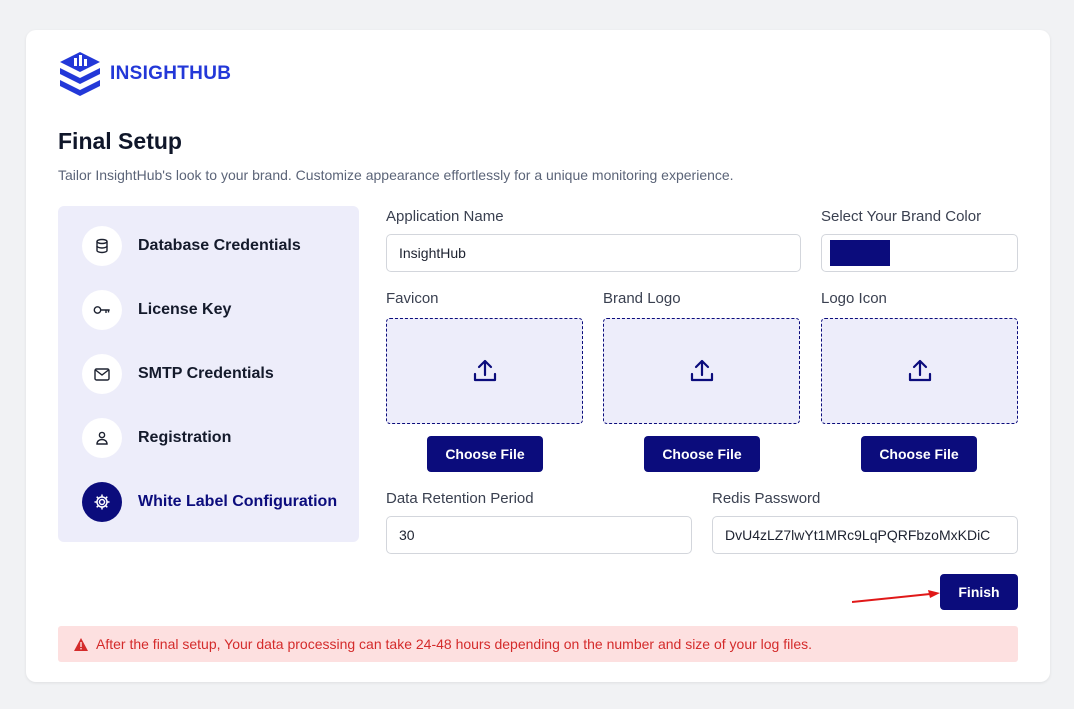 This screenshot has height=709, width=1074. I want to click on app-name-input: InsightHub, so click(593, 253).